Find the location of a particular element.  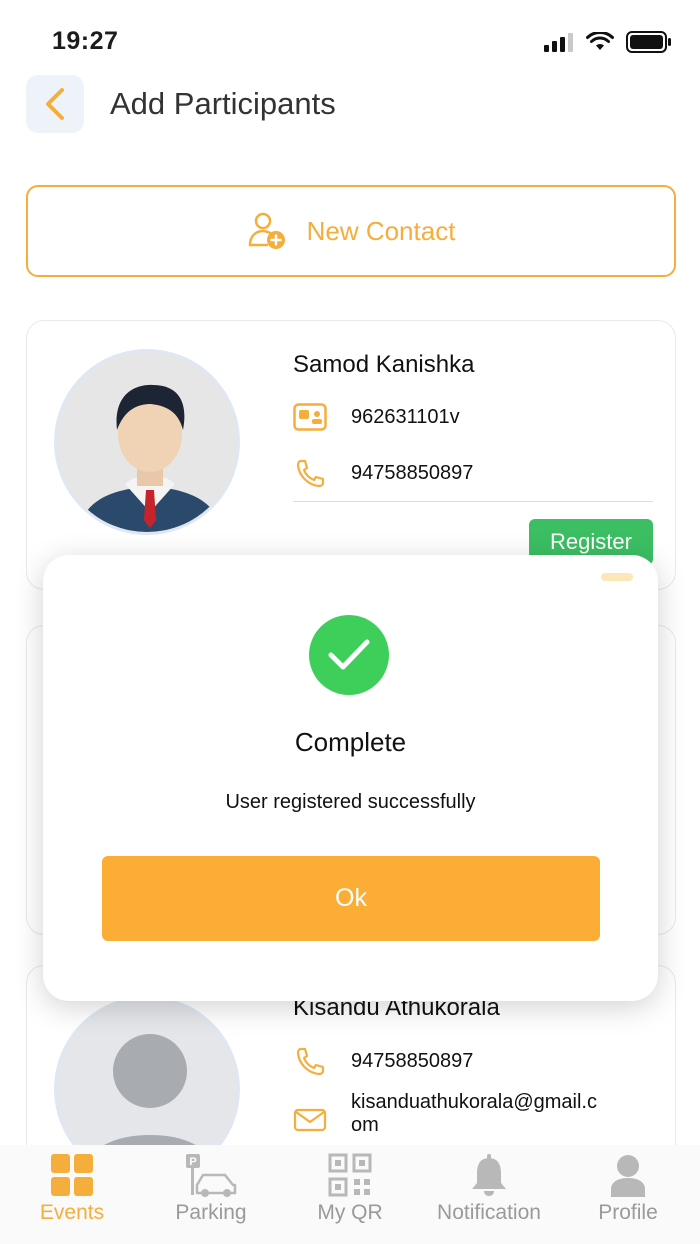

nav-label: Parking is located at coordinates (211, 1212).